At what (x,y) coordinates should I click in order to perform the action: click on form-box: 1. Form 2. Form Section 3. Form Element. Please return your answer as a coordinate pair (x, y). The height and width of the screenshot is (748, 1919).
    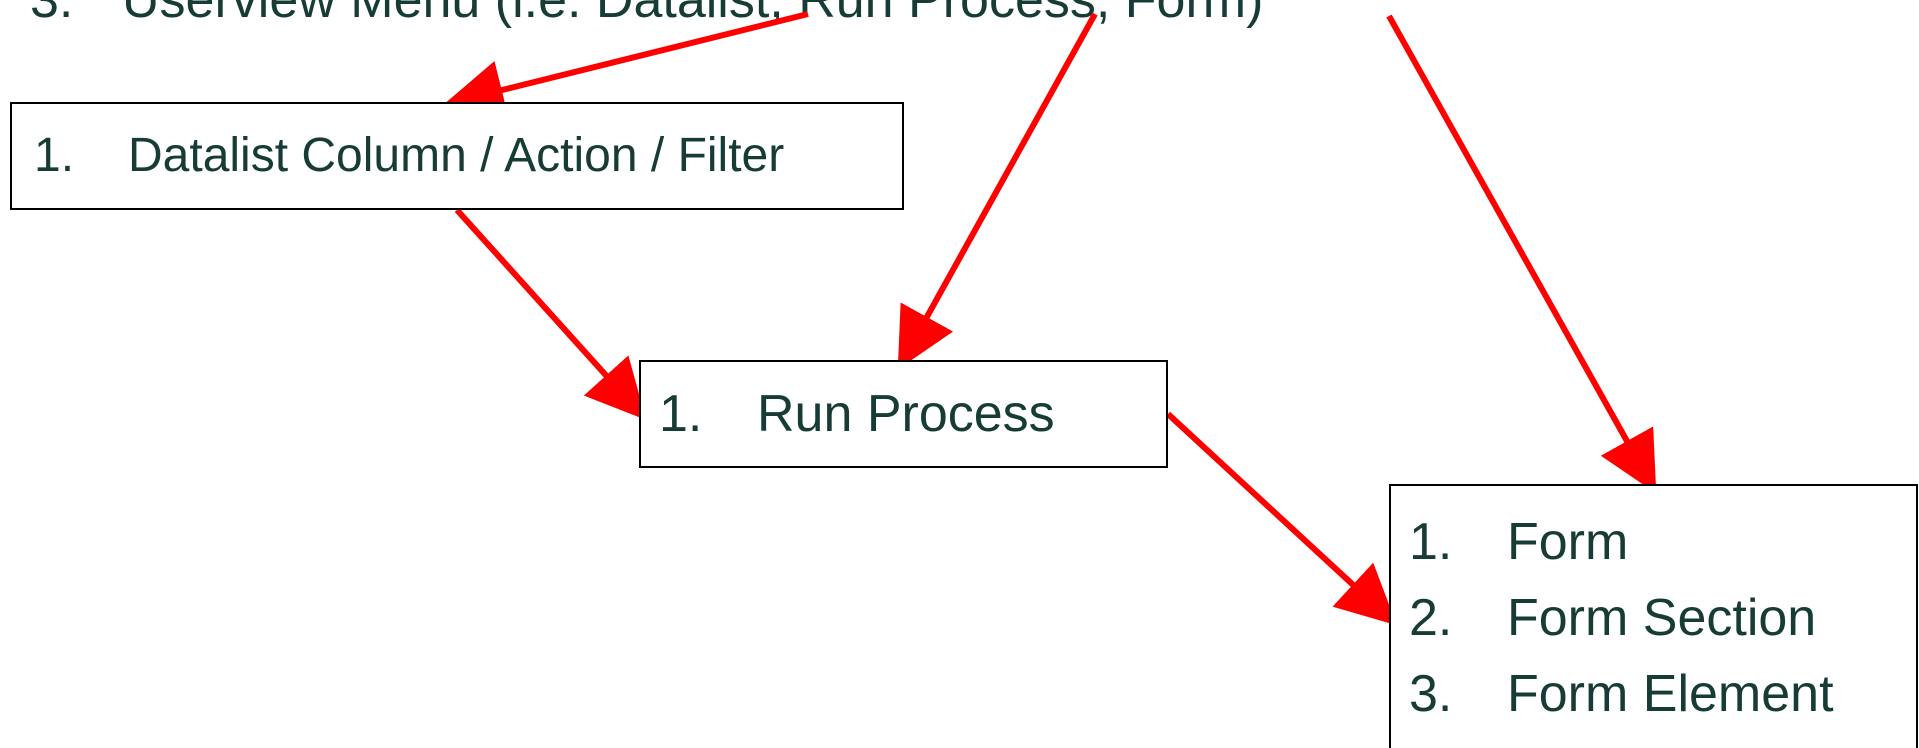
    Looking at the image, I should click on (1653, 616).